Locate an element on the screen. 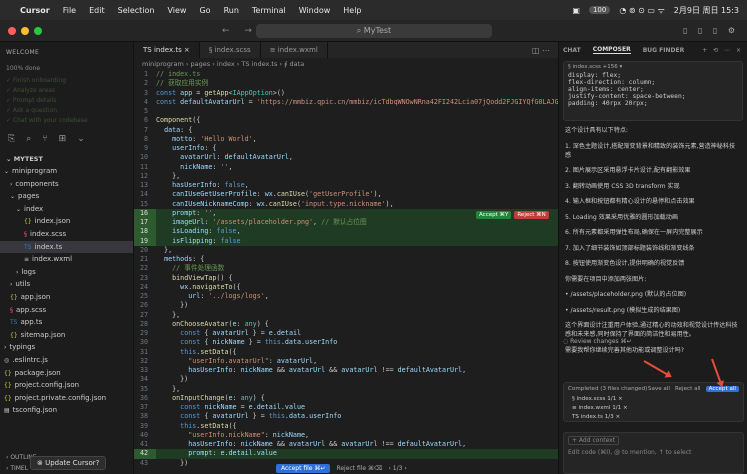 The height and width of the screenshot is (474, 747). code-line: 36 onInputChange(e: any) { is located at coordinates (346, 398).